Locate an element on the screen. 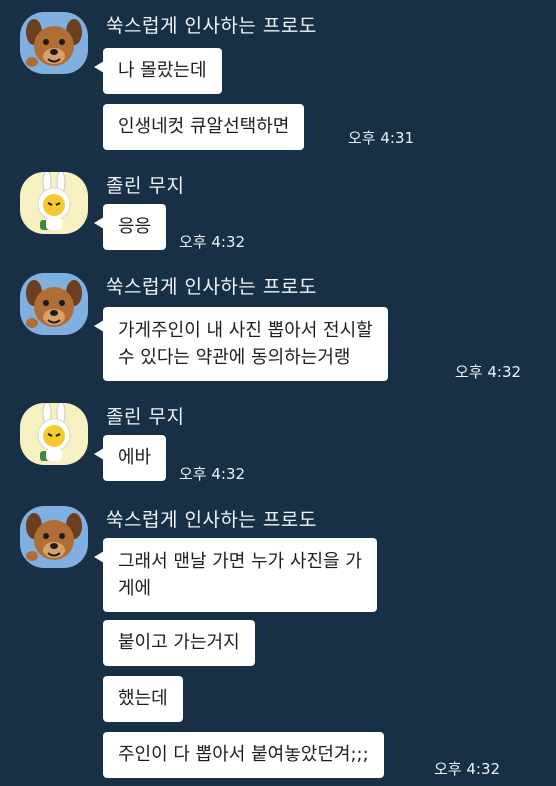 The image size is (556, 786). message-bubble: 나 몰랐는데 is located at coordinates (158, 71).